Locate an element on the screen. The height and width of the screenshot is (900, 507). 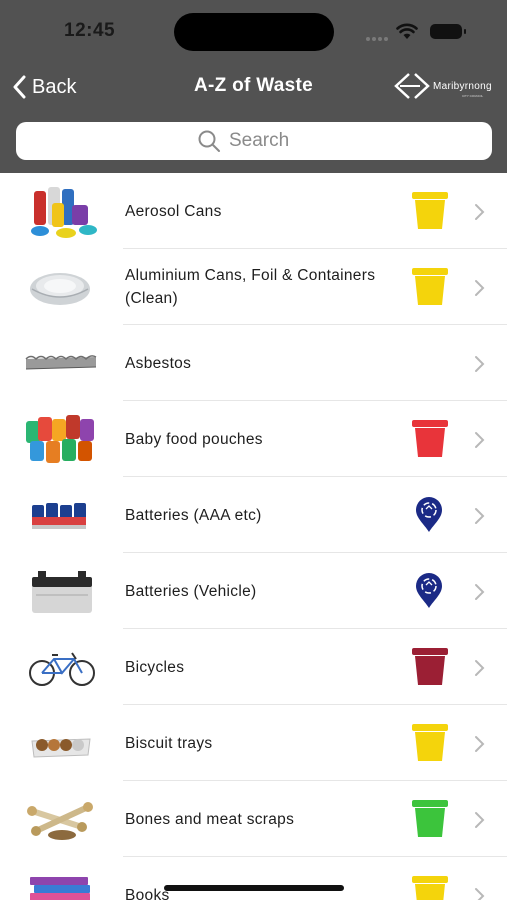
aluminium-foil-image is located at coordinates (60, 289).